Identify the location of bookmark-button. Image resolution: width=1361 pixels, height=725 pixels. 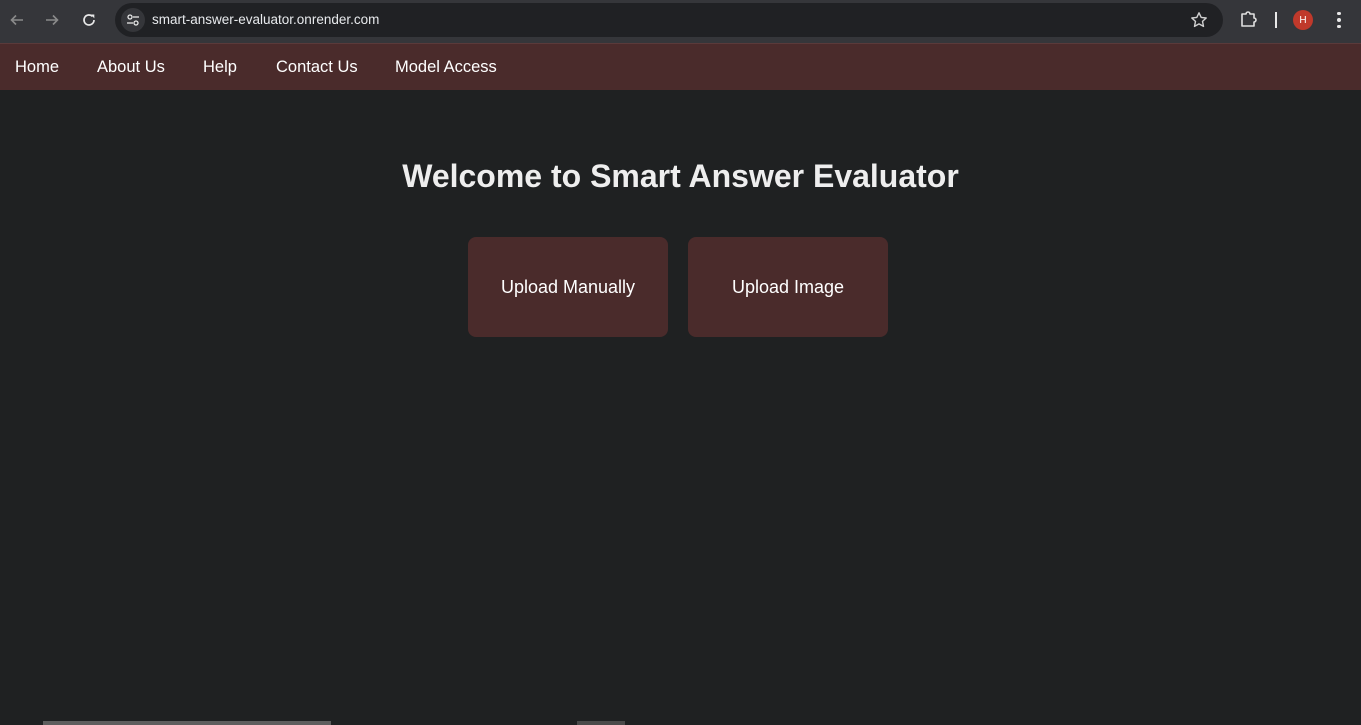
(1199, 20).